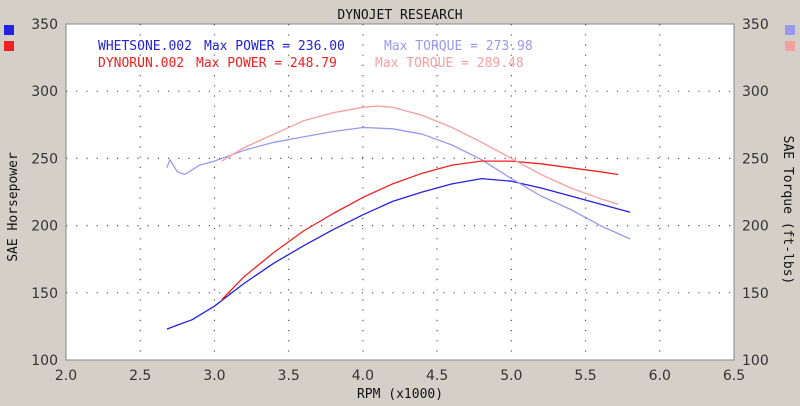 The width and height of the screenshot is (800, 406). What do you see at coordinates (214, 376) in the screenshot?
I see `x-tick-label: 3.0` at bounding box center [214, 376].